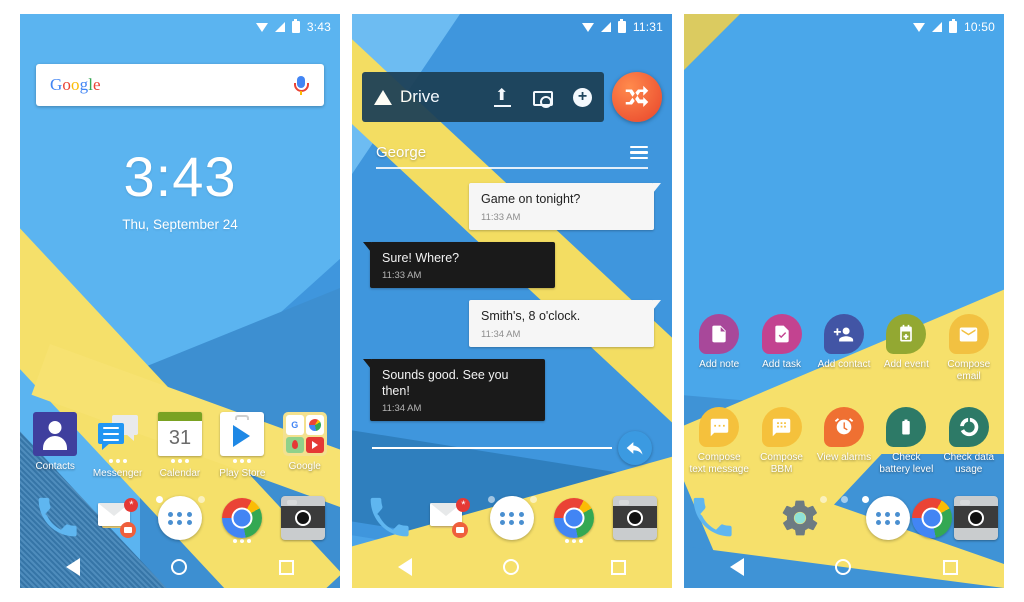  I want to click on status-bar: 11:31, so click(512, 27).